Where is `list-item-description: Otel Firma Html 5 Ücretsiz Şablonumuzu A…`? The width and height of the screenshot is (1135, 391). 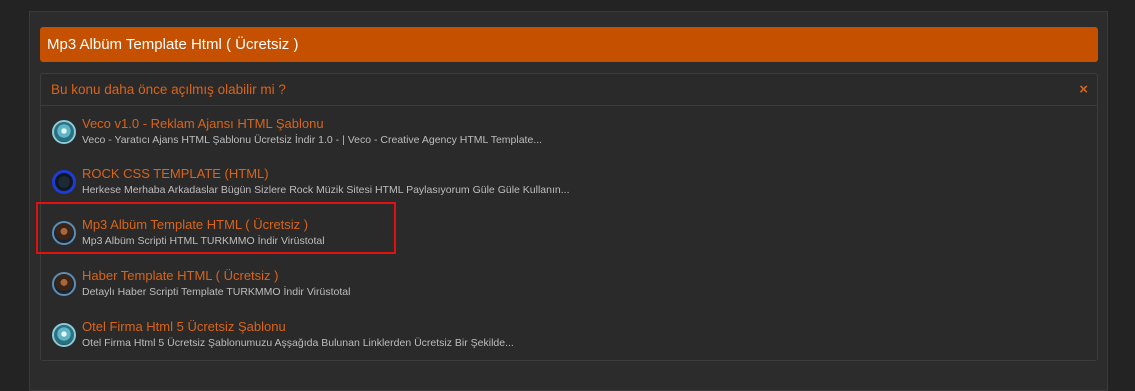
list-item-description: Otel Firma Html 5 Ücretsiz Şablonumuzu A… is located at coordinates (298, 343).